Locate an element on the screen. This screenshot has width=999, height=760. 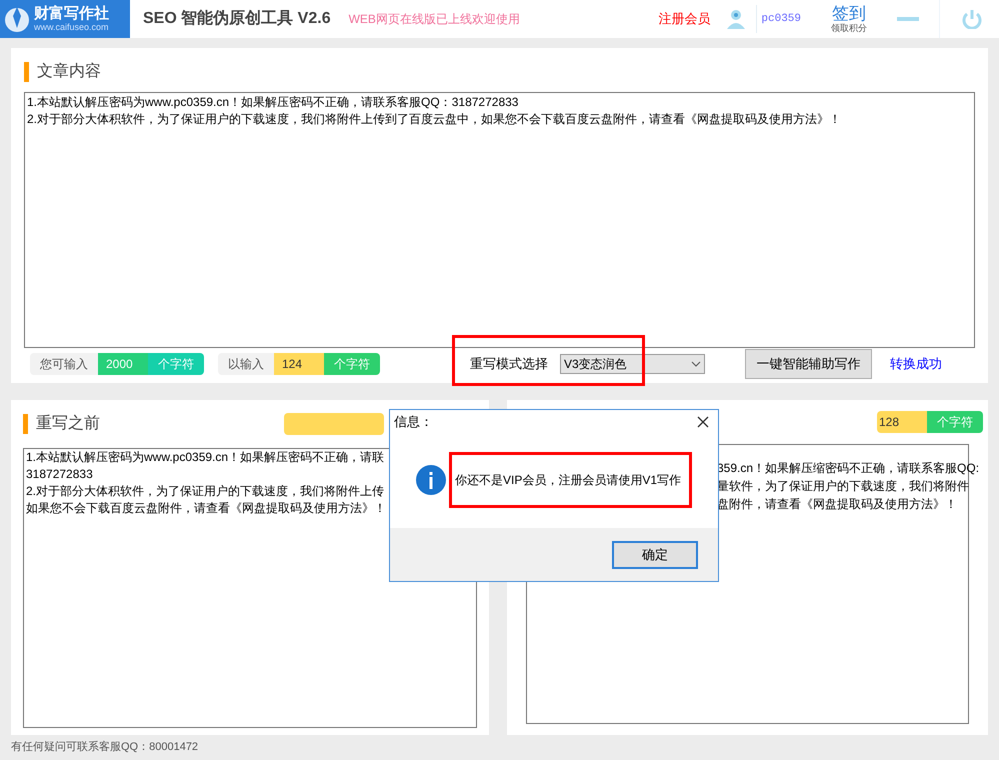
notice-text: WEB网页在线版已上线欢迎使用 is located at coordinates (434, 19).